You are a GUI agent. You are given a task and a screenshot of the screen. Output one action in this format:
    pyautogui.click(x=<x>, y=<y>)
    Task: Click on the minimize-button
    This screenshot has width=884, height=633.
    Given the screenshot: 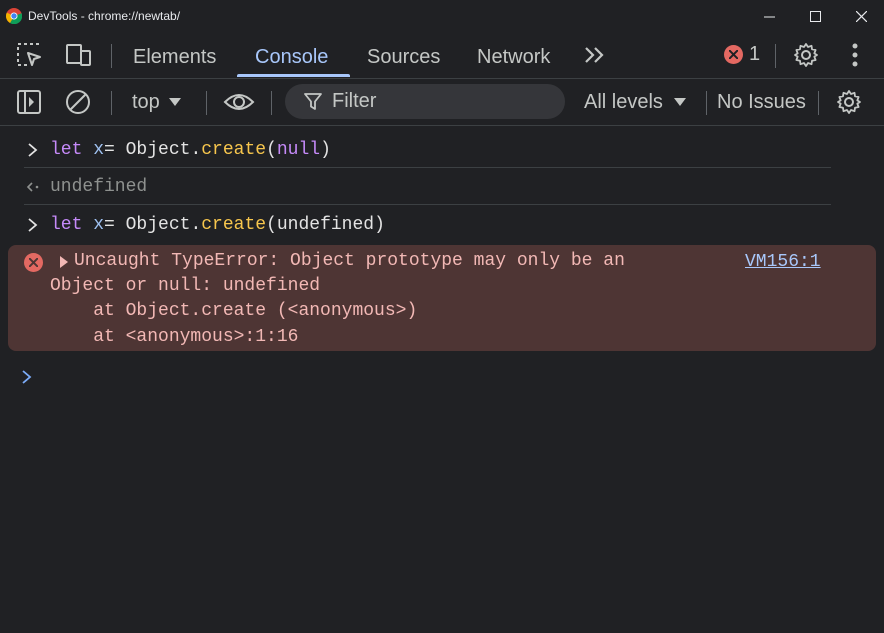 What is the action you would take?
    pyautogui.click(x=769, y=16)
    